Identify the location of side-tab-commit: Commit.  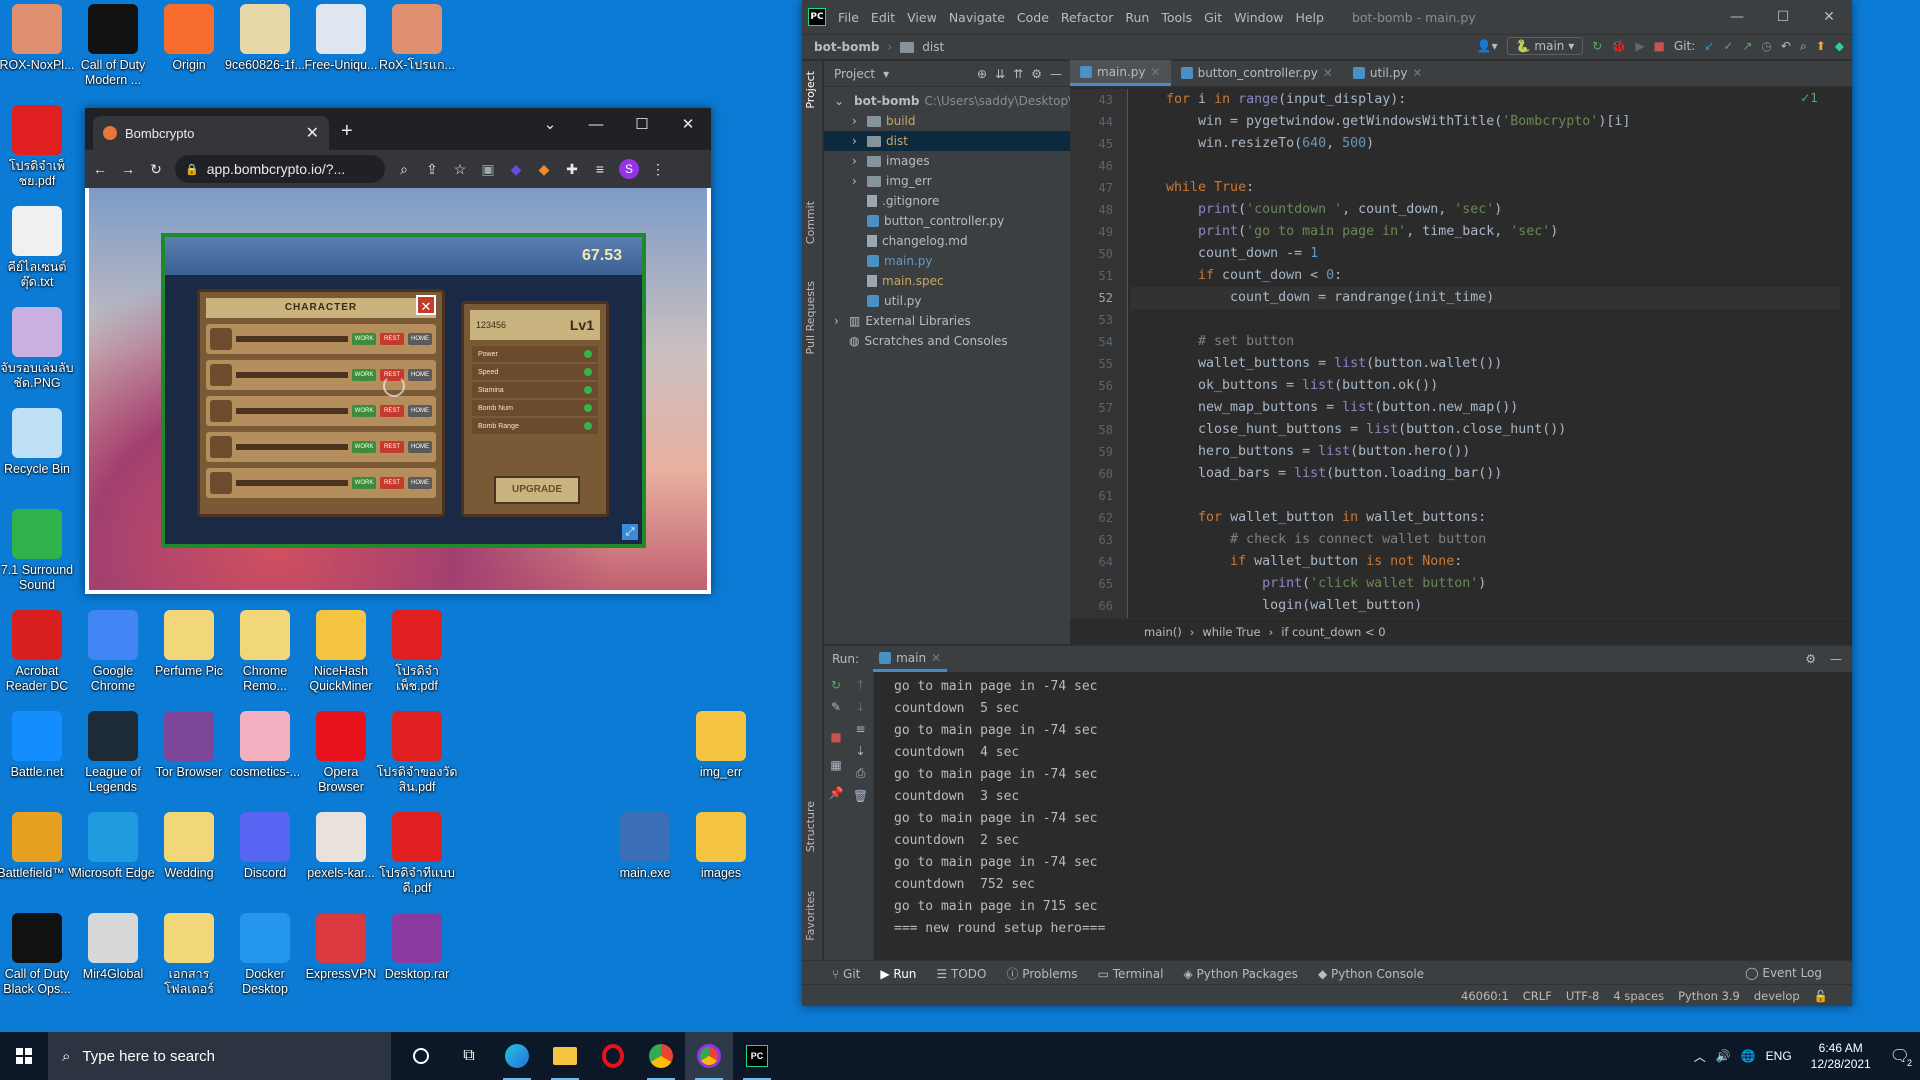
(810, 222).